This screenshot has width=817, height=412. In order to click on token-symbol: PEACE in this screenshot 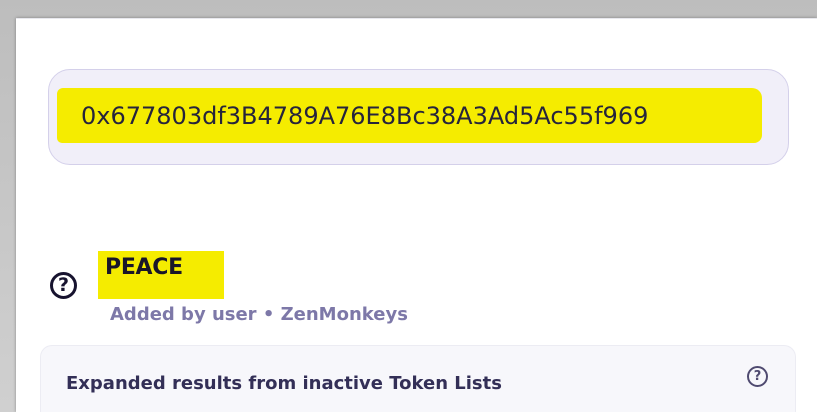, I will do `click(144, 267)`.